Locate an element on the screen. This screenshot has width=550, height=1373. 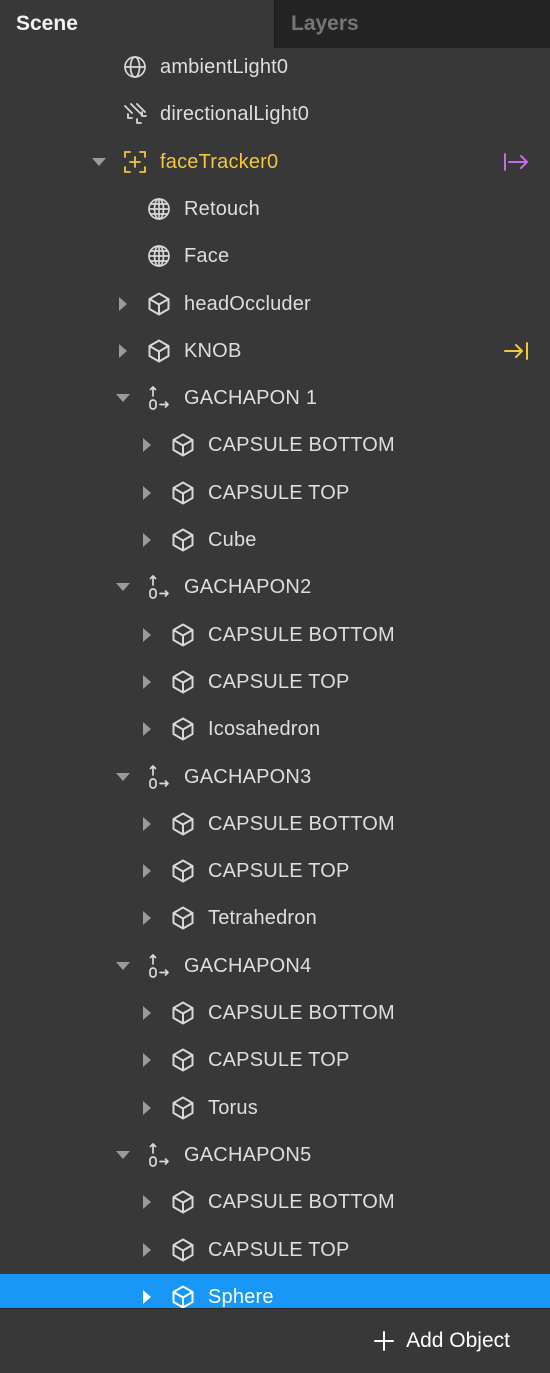
tree-row-label: Tetrahedron is located at coordinates (262, 918).